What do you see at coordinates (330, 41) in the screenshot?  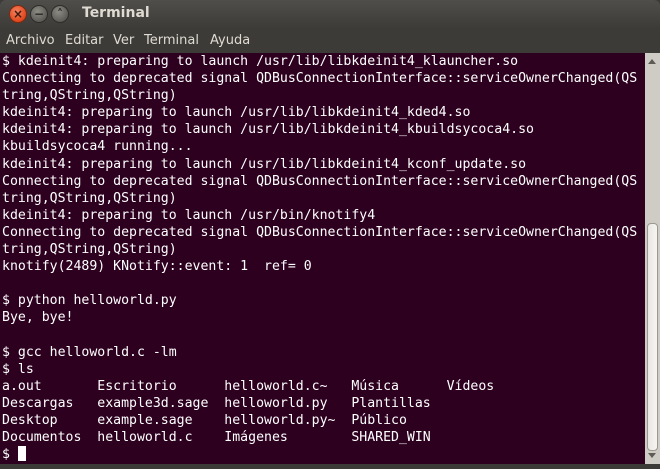 I see `menu-bar: Archivo Editar Ver Terminal Ayuda` at bounding box center [330, 41].